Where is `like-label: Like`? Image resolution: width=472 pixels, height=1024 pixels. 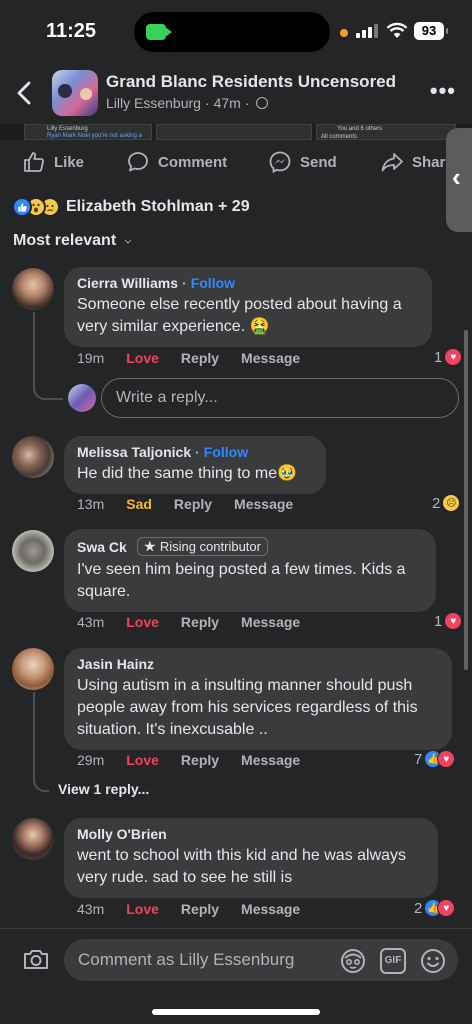
like-label: Like is located at coordinates (69, 162).